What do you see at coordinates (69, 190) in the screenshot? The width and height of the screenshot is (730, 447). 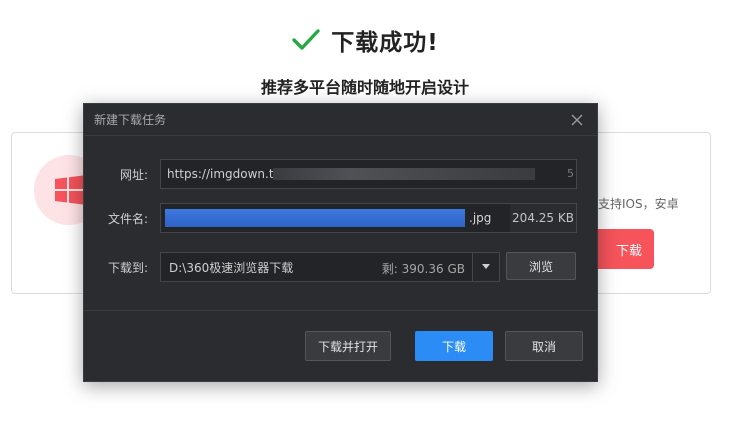 I see `windows-logo-icon` at bounding box center [69, 190].